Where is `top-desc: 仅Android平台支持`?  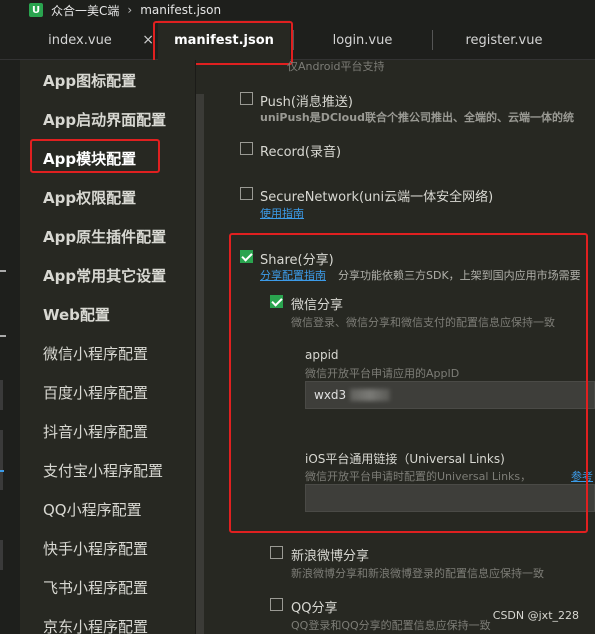 top-desc: 仅Android平台支持 is located at coordinates (336, 66).